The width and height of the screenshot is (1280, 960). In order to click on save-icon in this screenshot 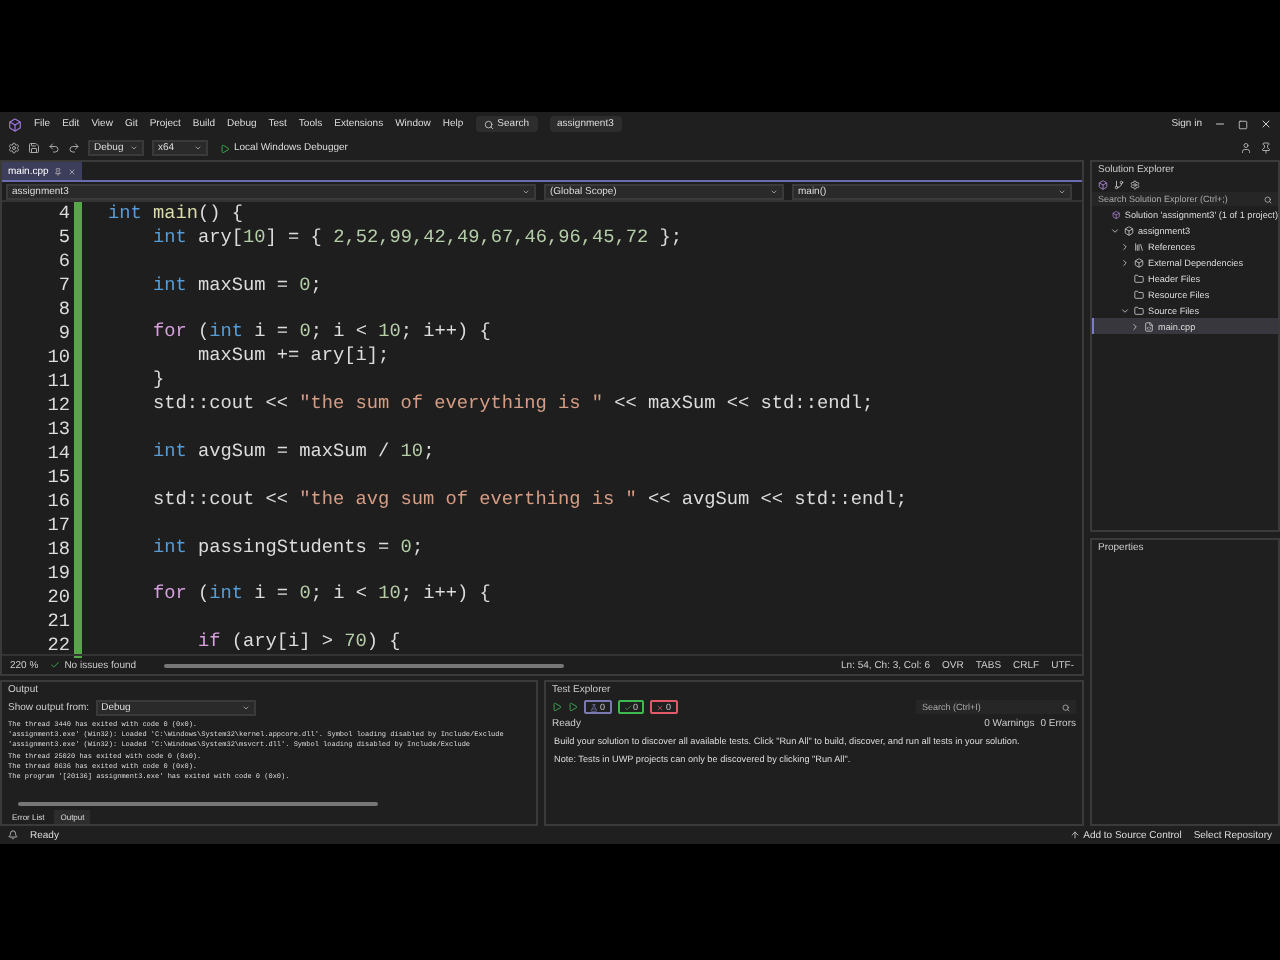, I will do `click(34, 148)`.